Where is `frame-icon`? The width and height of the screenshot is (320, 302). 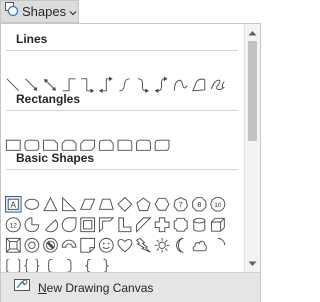 frame-icon is located at coordinates (87, 225).